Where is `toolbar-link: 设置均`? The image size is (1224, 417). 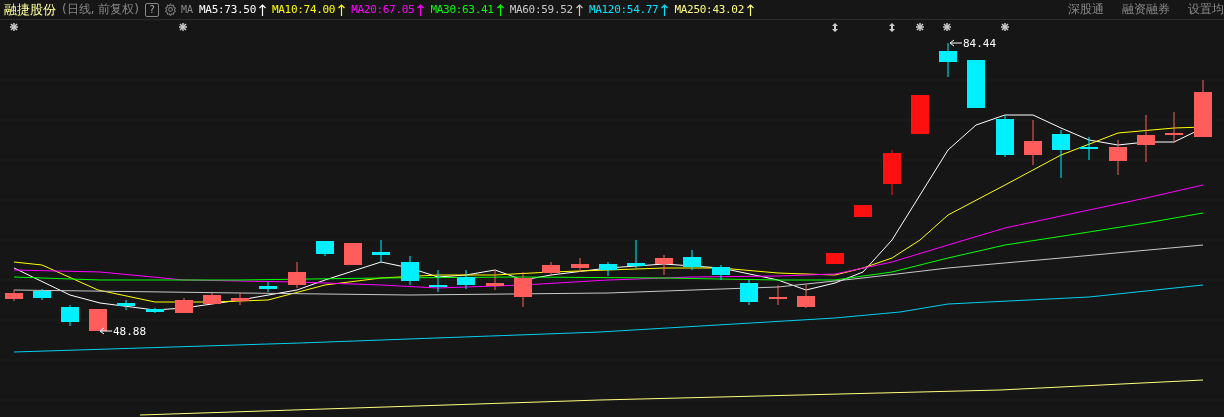 toolbar-link: 设置均 is located at coordinates (1206, 9).